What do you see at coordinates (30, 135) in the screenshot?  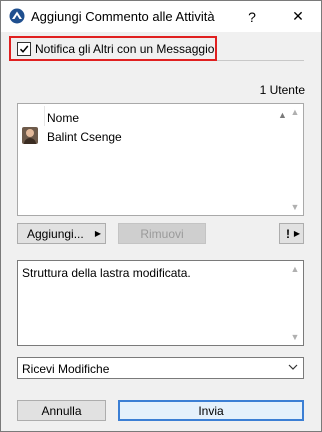 I see `user-avatar` at bounding box center [30, 135].